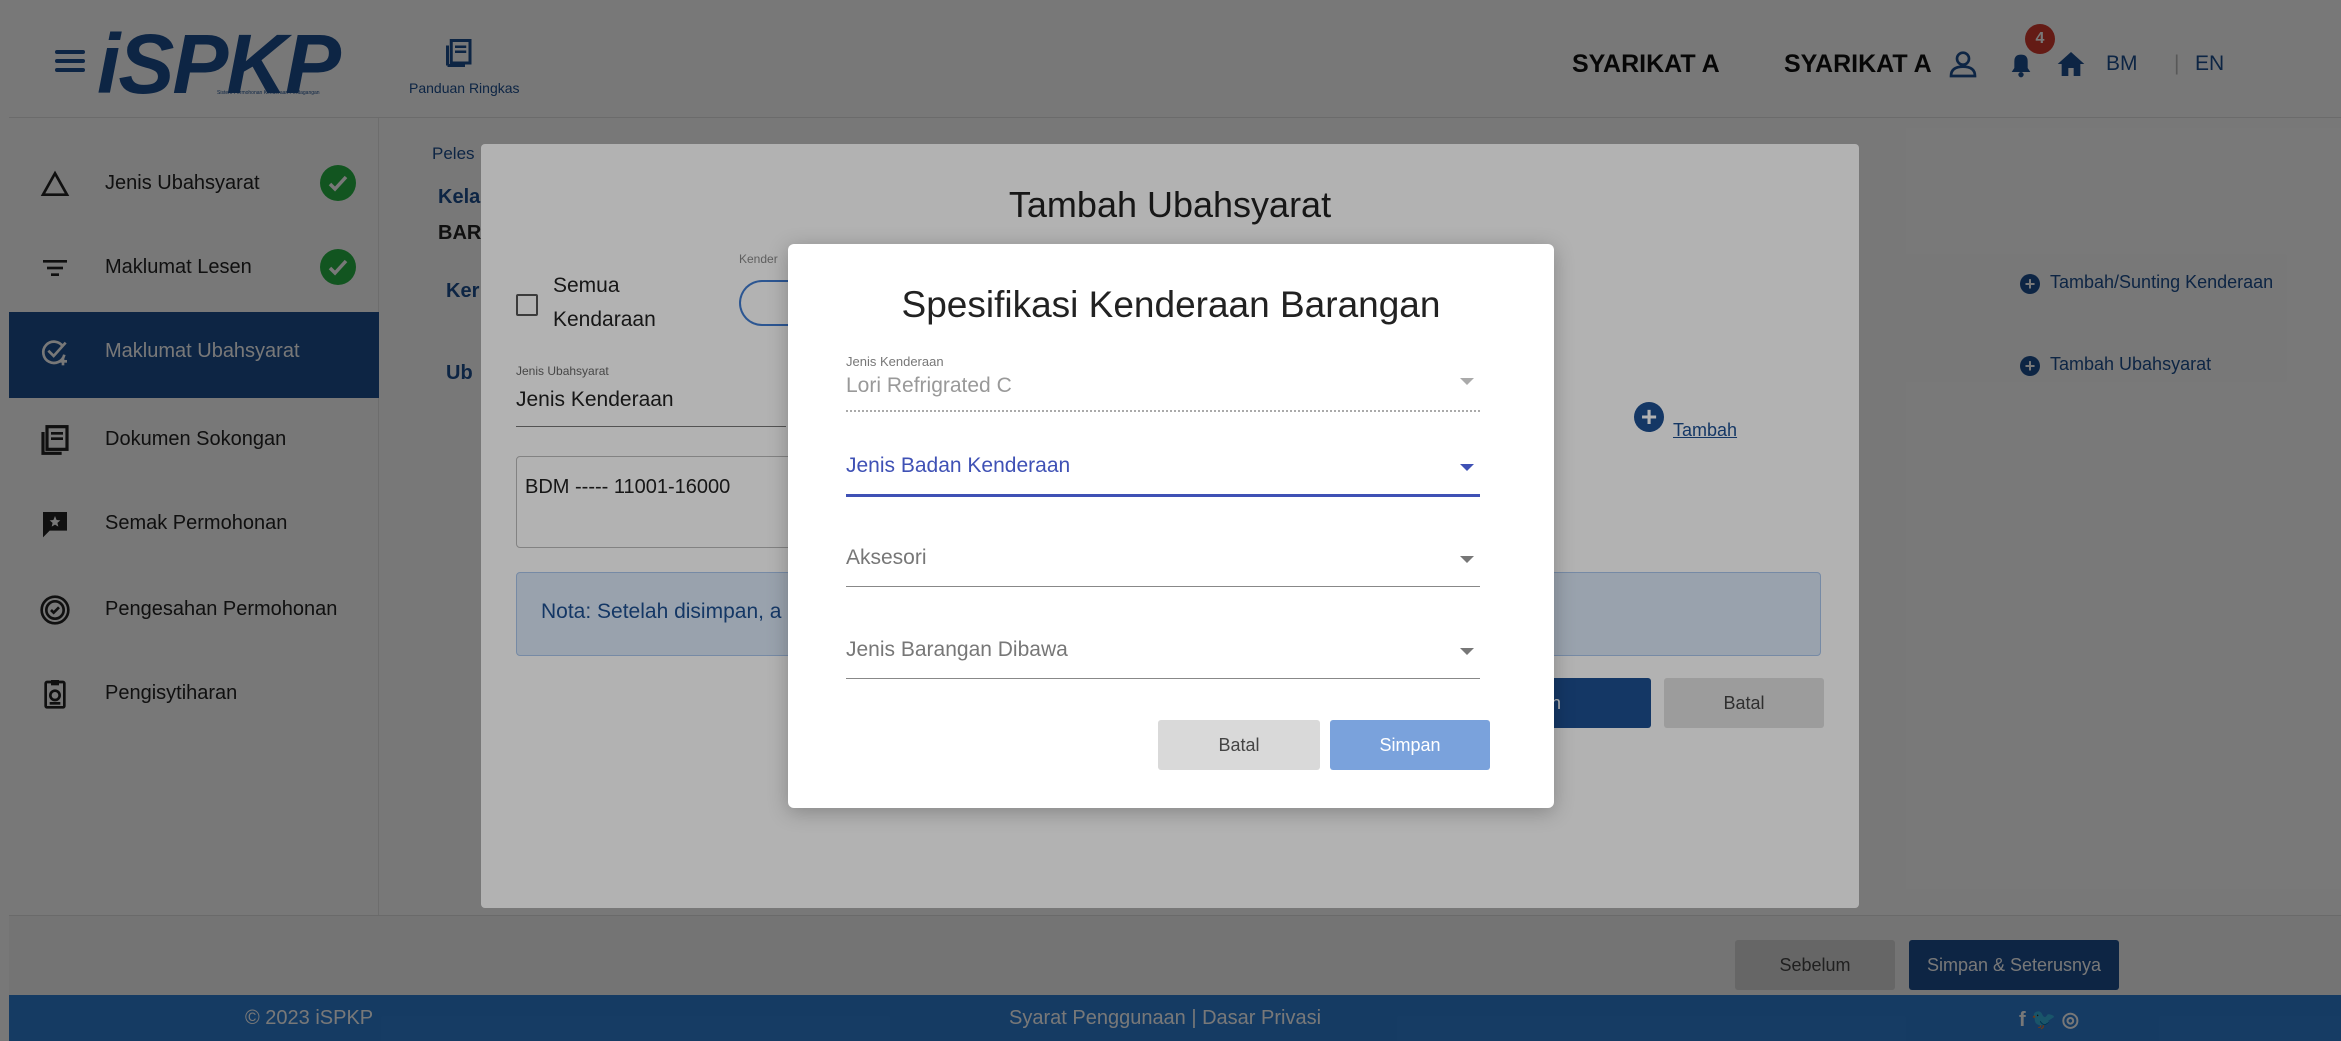 The image size is (2341, 1041). What do you see at coordinates (1410, 745) in the screenshot?
I see `simpan-button: Simpan` at bounding box center [1410, 745].